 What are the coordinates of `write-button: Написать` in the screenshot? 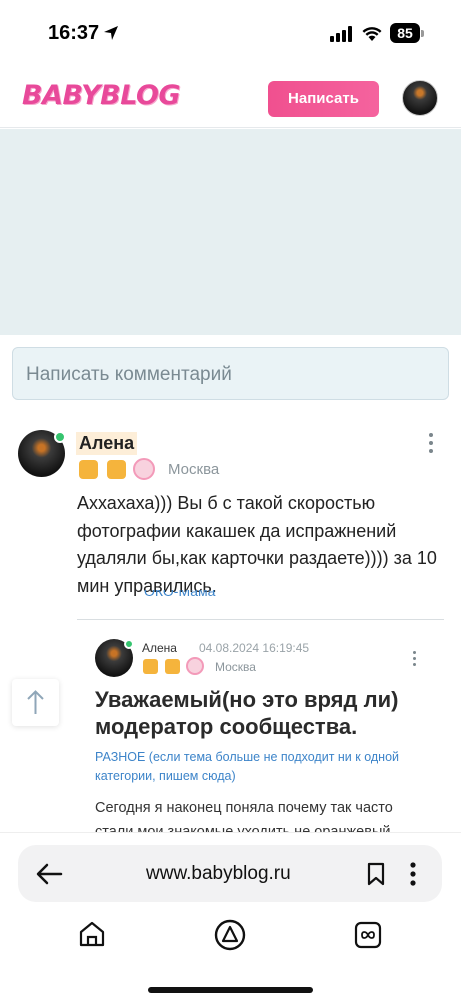 It's located at (323, 99).